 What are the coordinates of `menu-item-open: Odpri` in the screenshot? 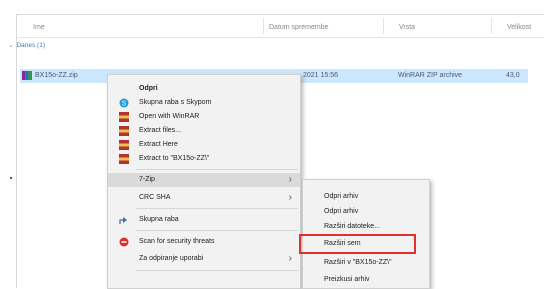 It's located at (204, 89).